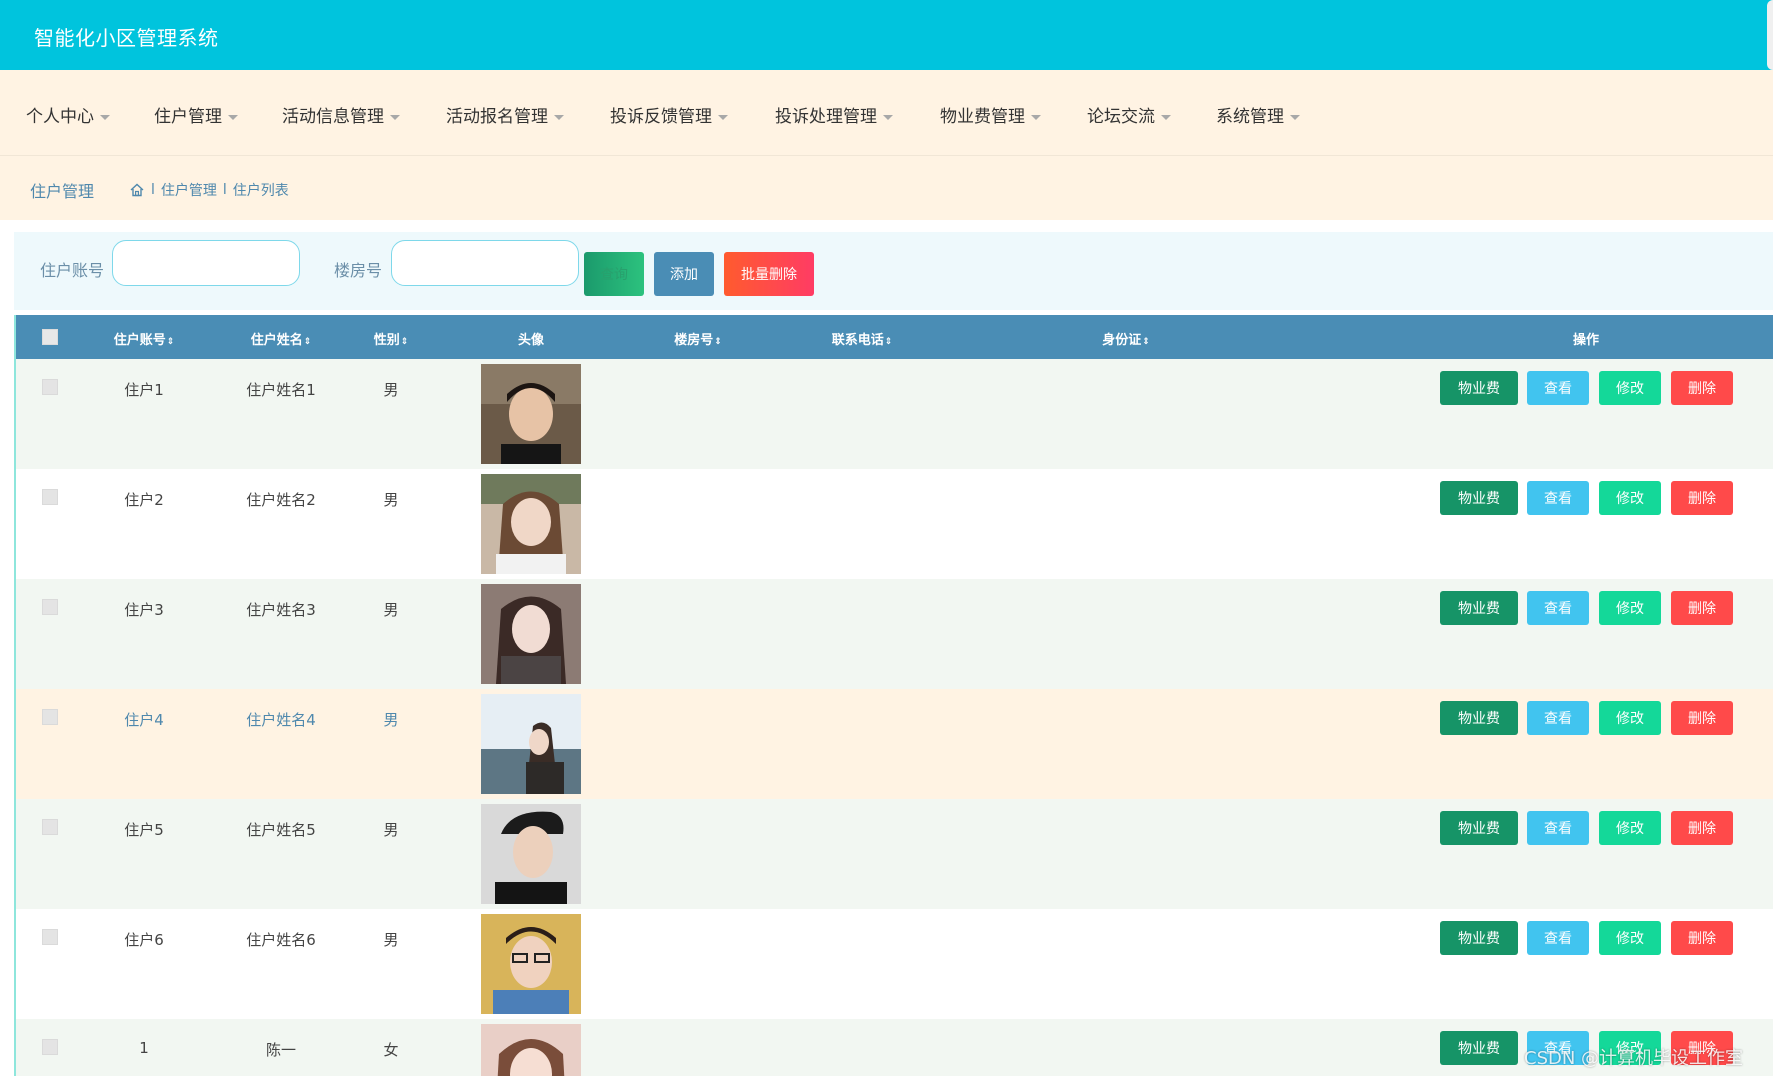  Describe the element at coordinates (144, 390) in the screenshot. I see `cell-account: 住户1` at that location.